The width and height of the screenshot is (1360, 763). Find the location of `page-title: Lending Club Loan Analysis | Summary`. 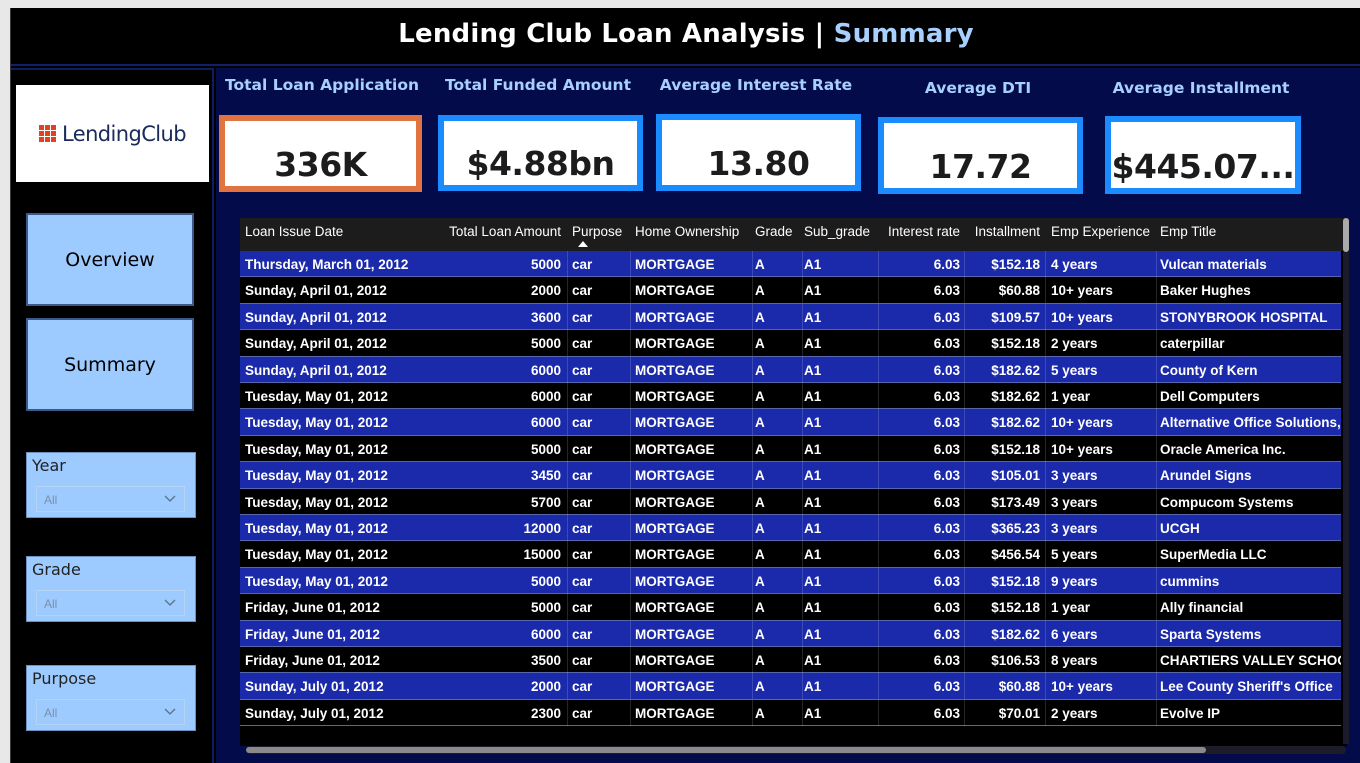

page-title: Lending Club Loan Analysis | Summary is located at coordinates (686, 34).